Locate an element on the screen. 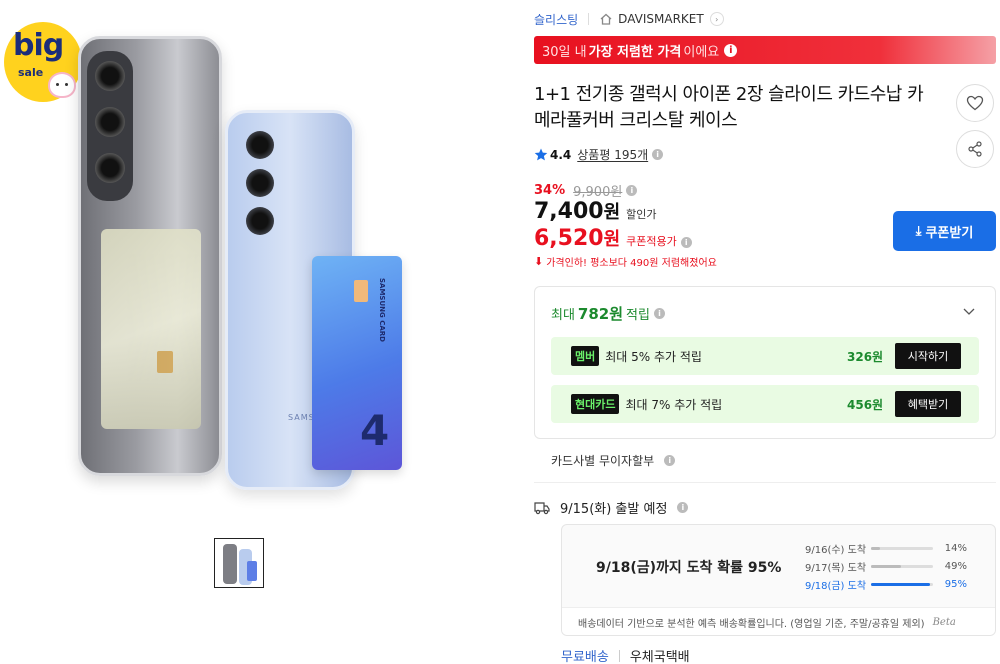  download-icon: ⤓ is located at coordinates (918, 230).